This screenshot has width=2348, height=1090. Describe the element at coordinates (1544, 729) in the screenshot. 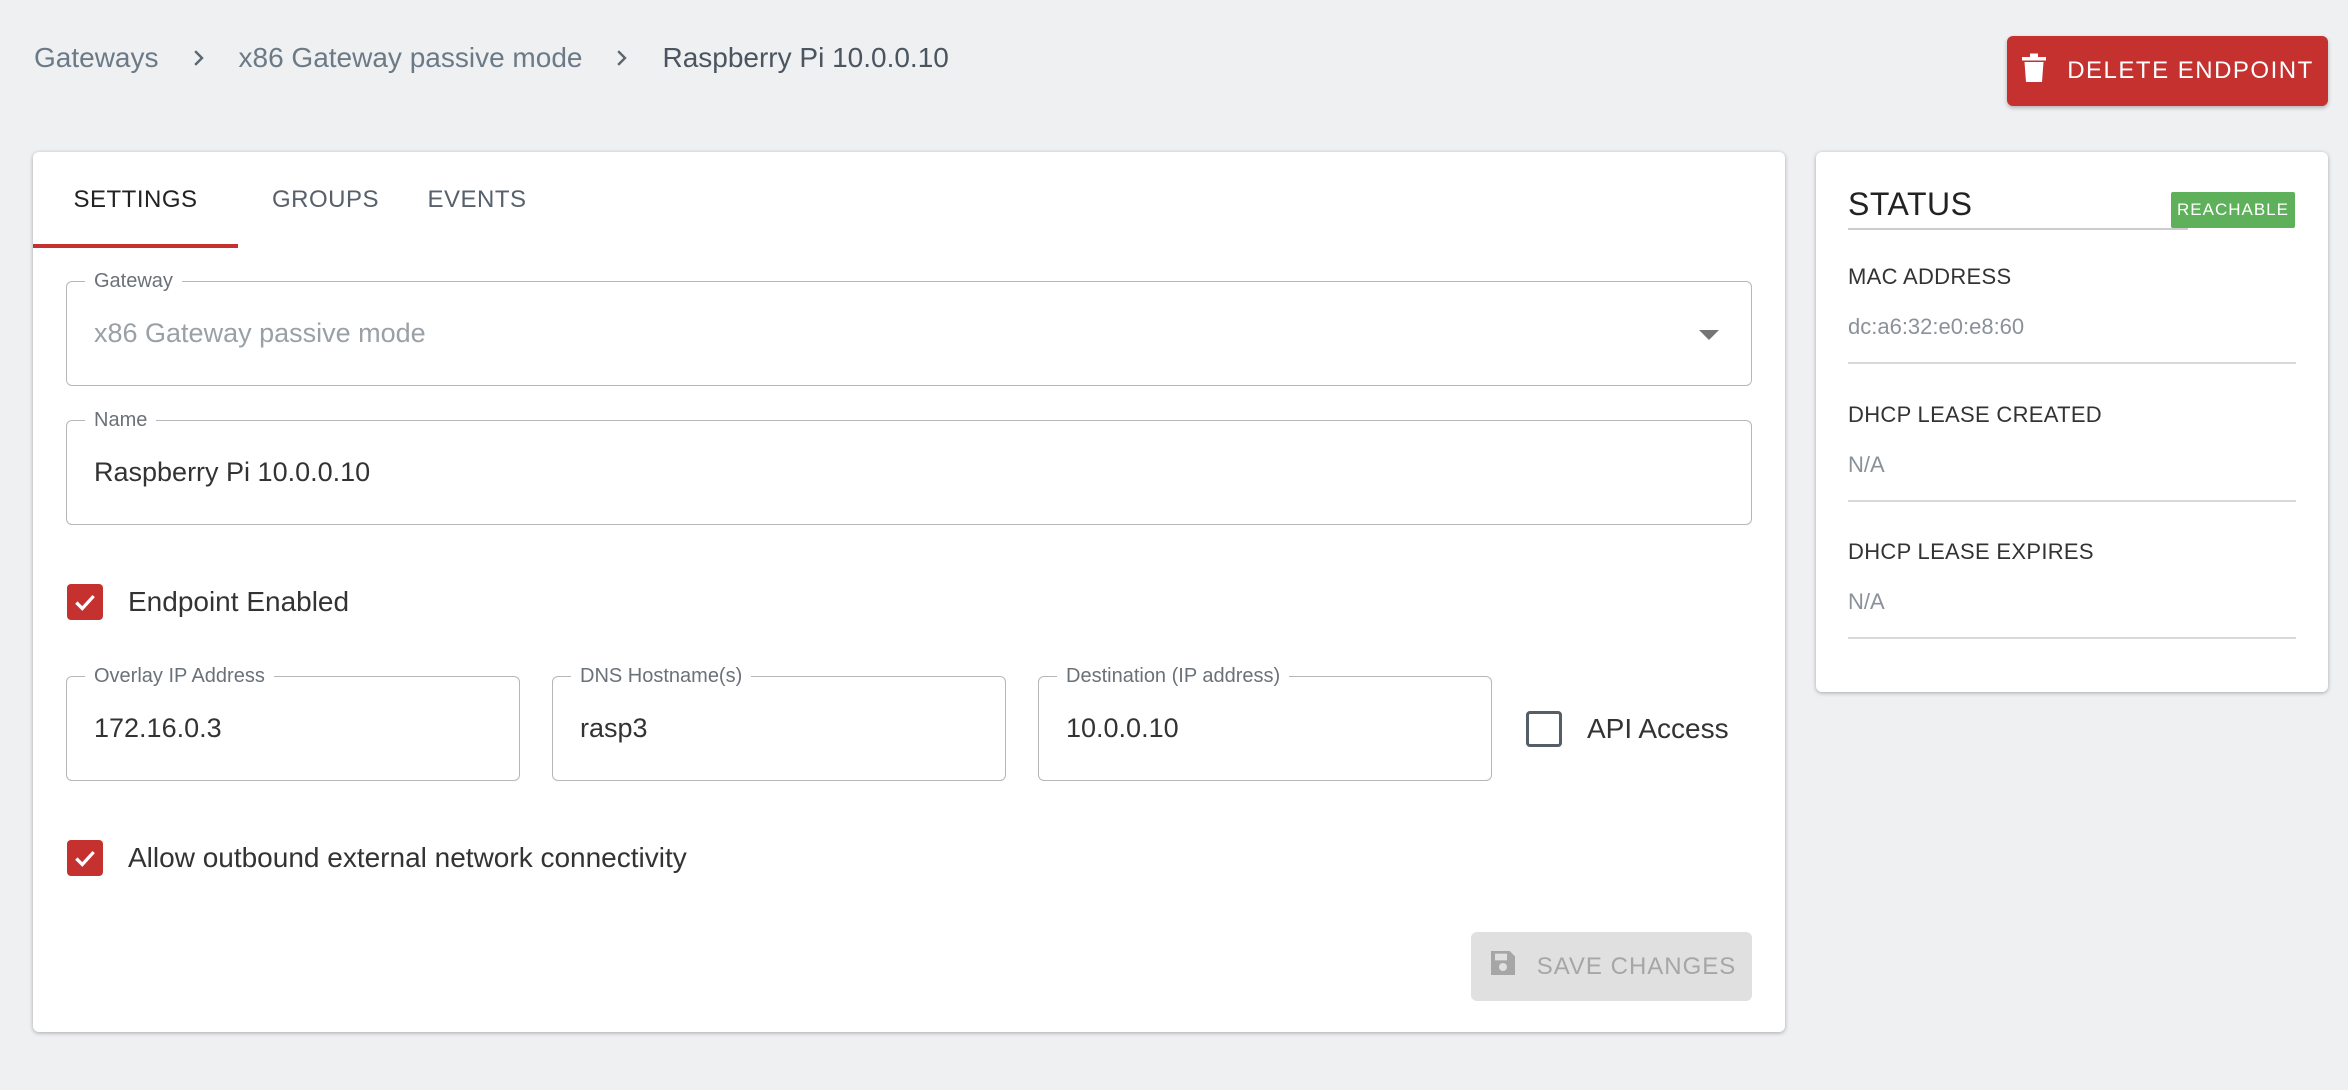

I see `api-access-checkbox` at that location.